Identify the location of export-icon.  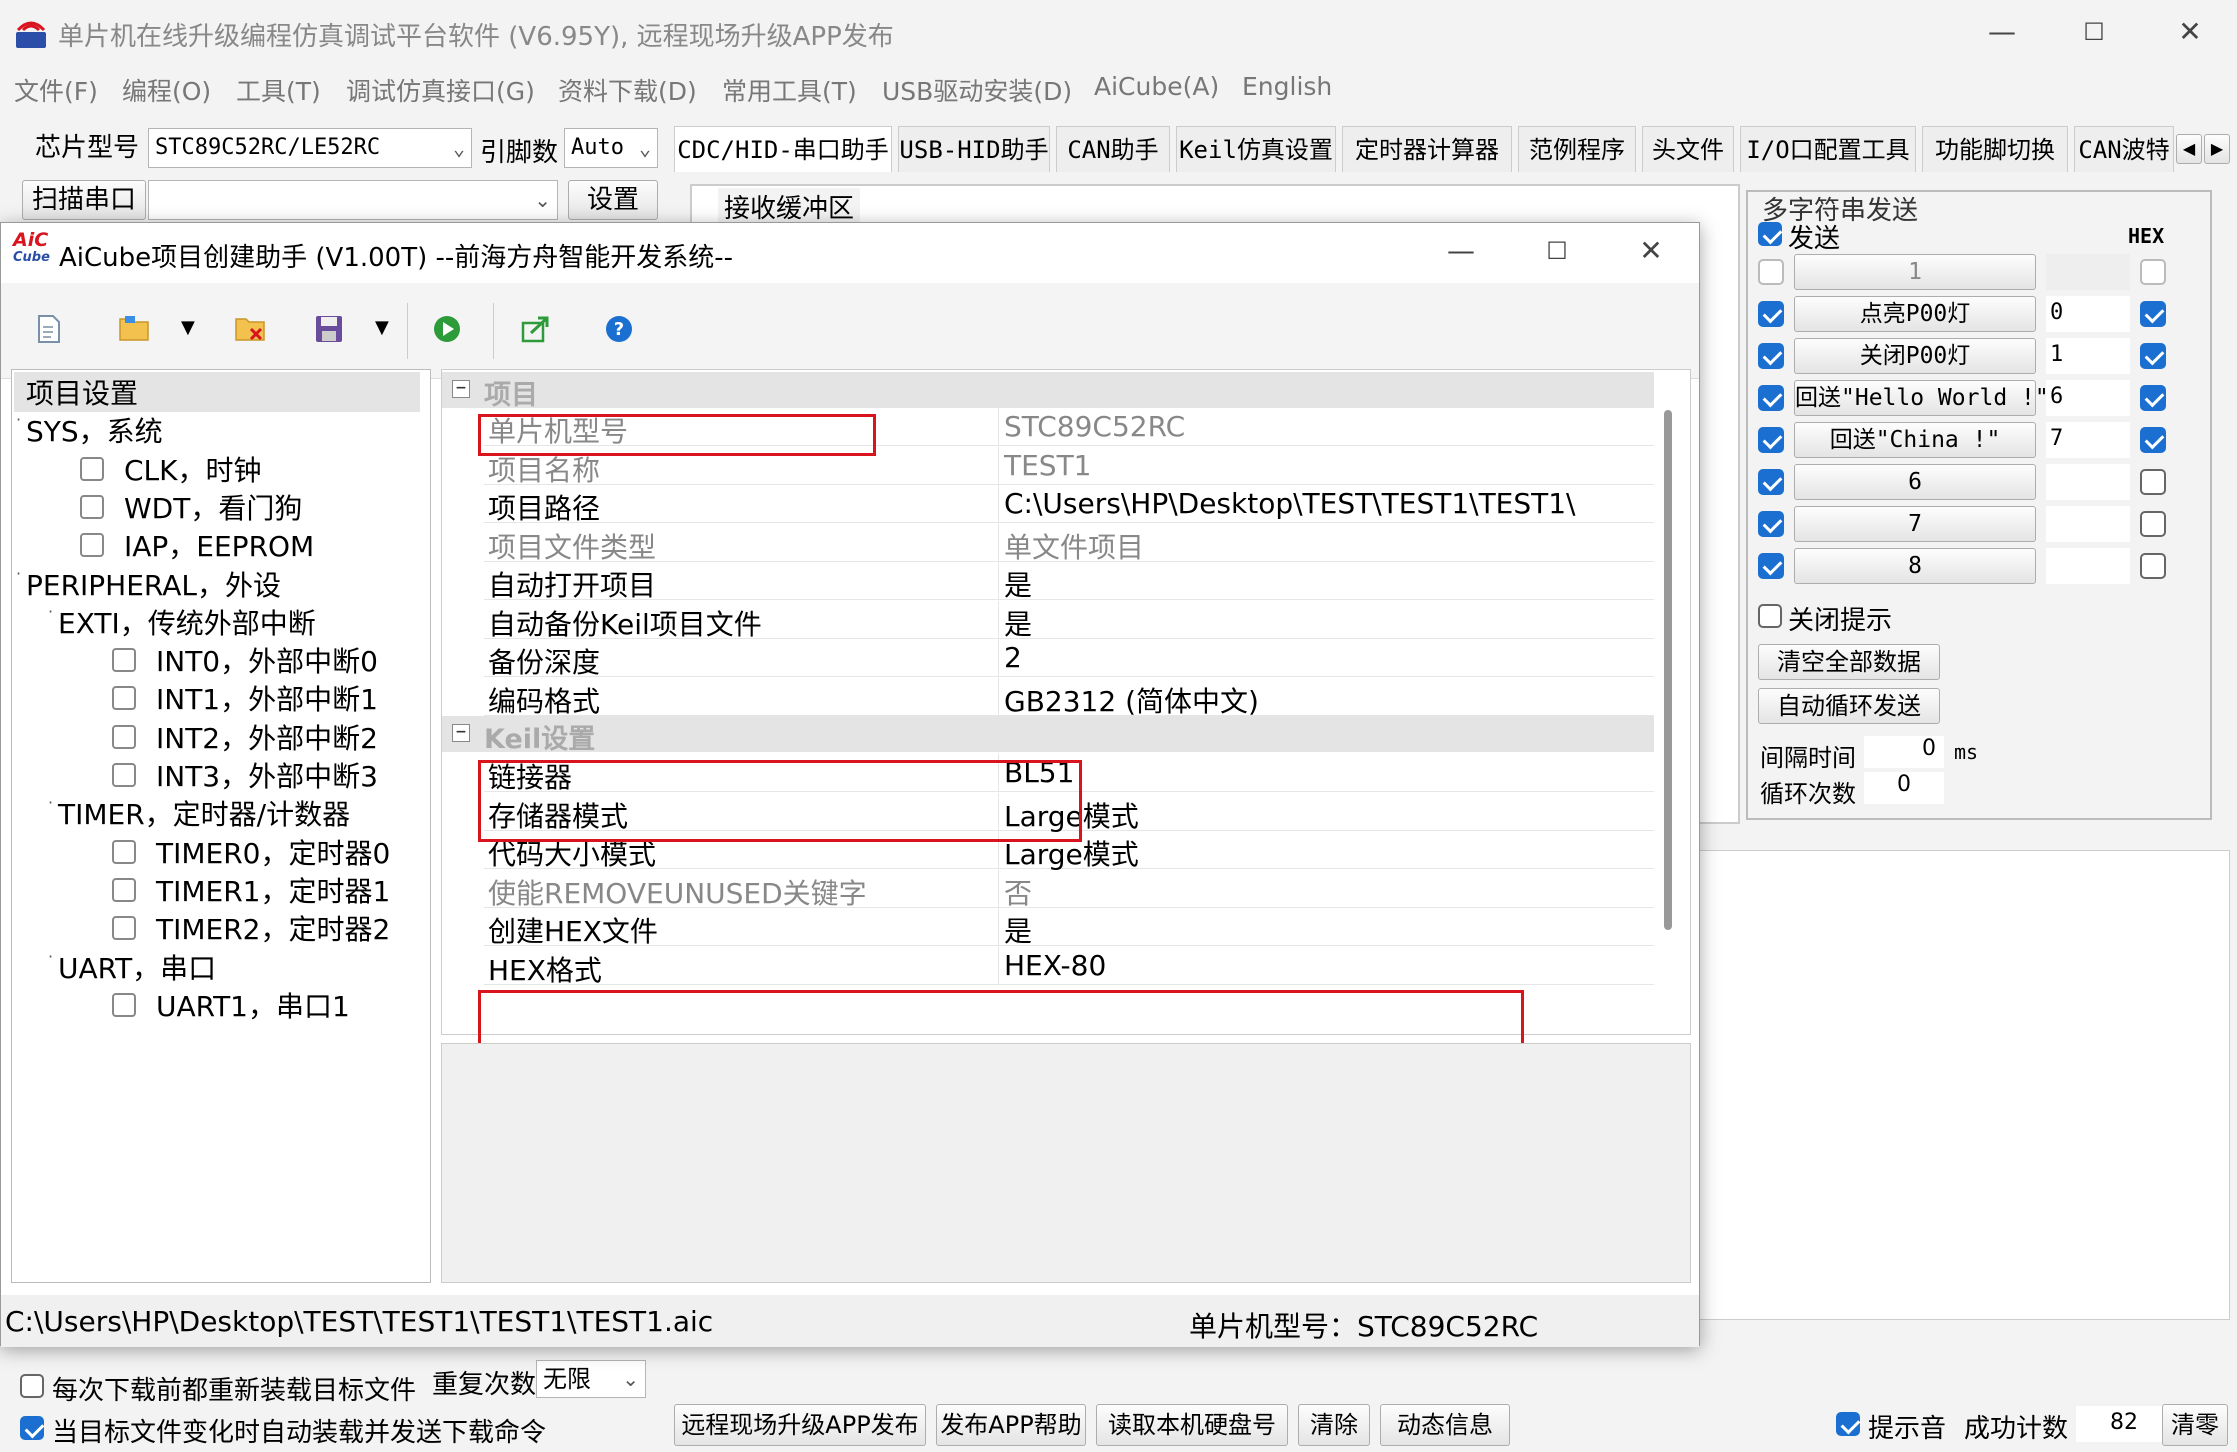
(535, 329).